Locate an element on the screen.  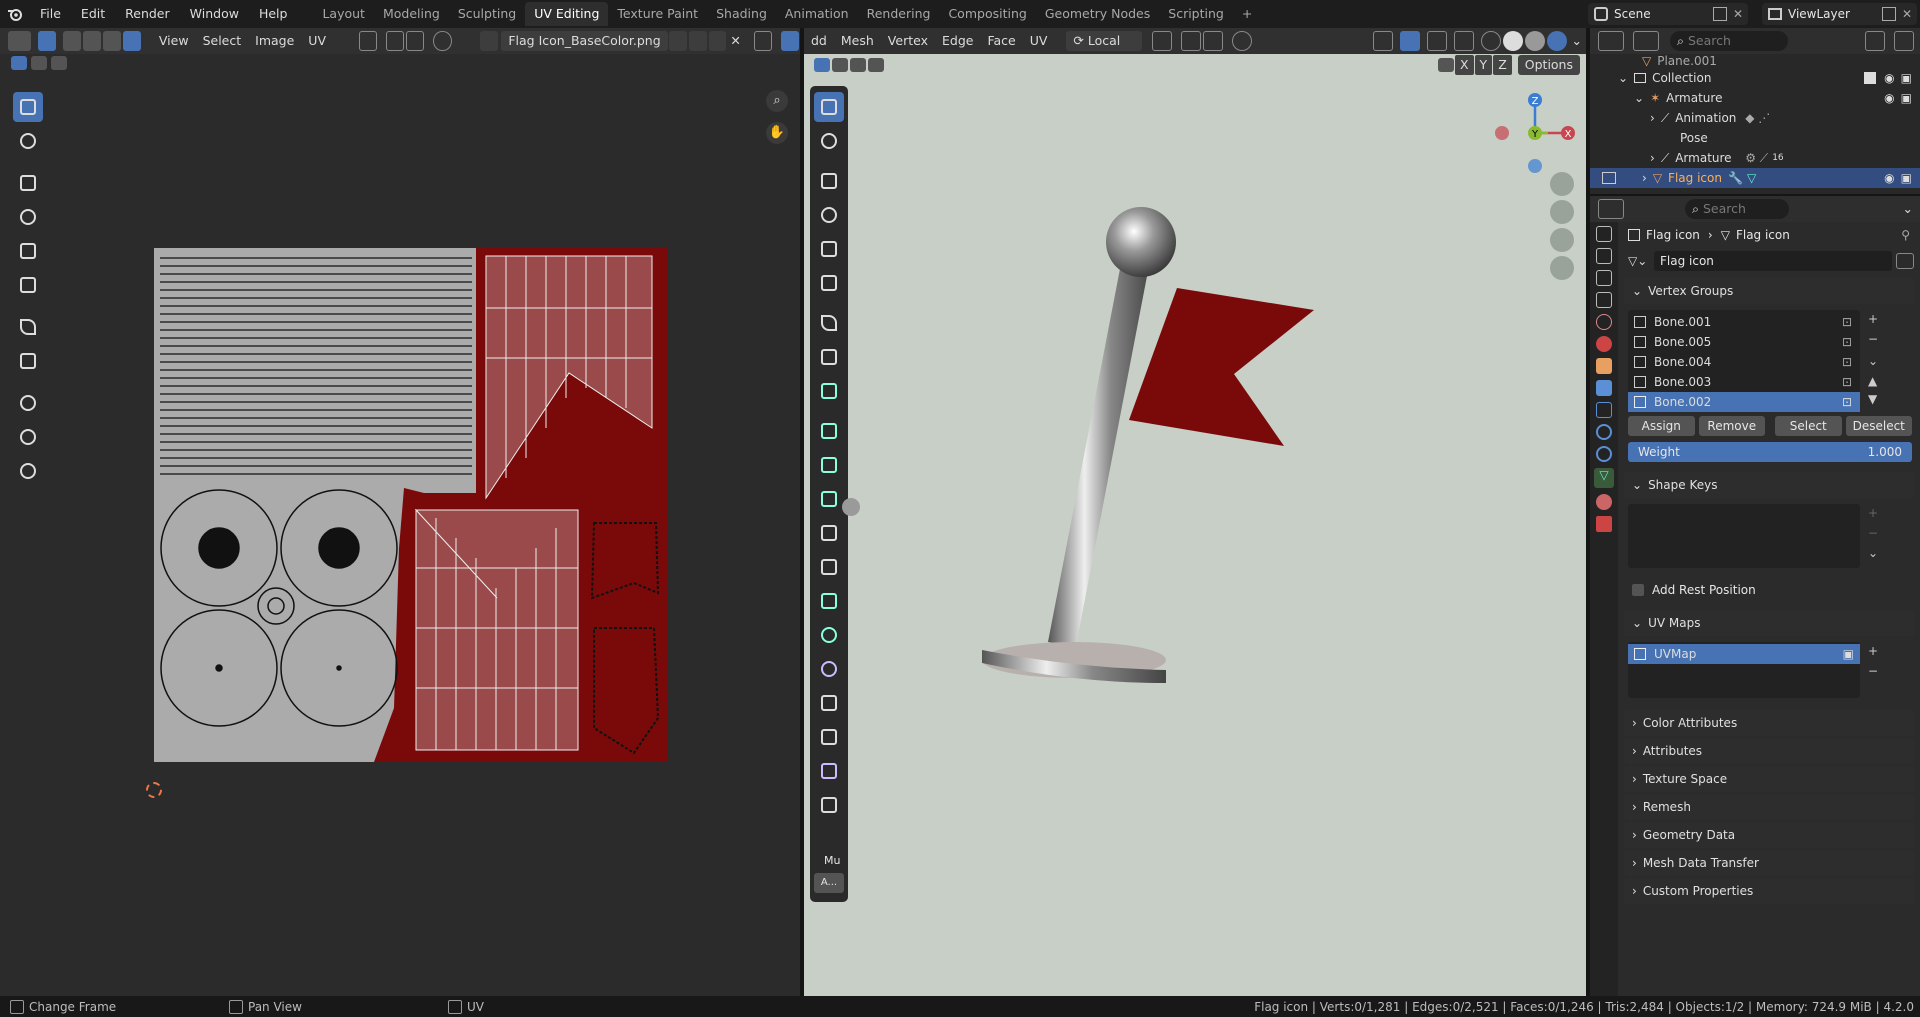
uv-map-remove-icon: − is located at coordinates (1873, 671).